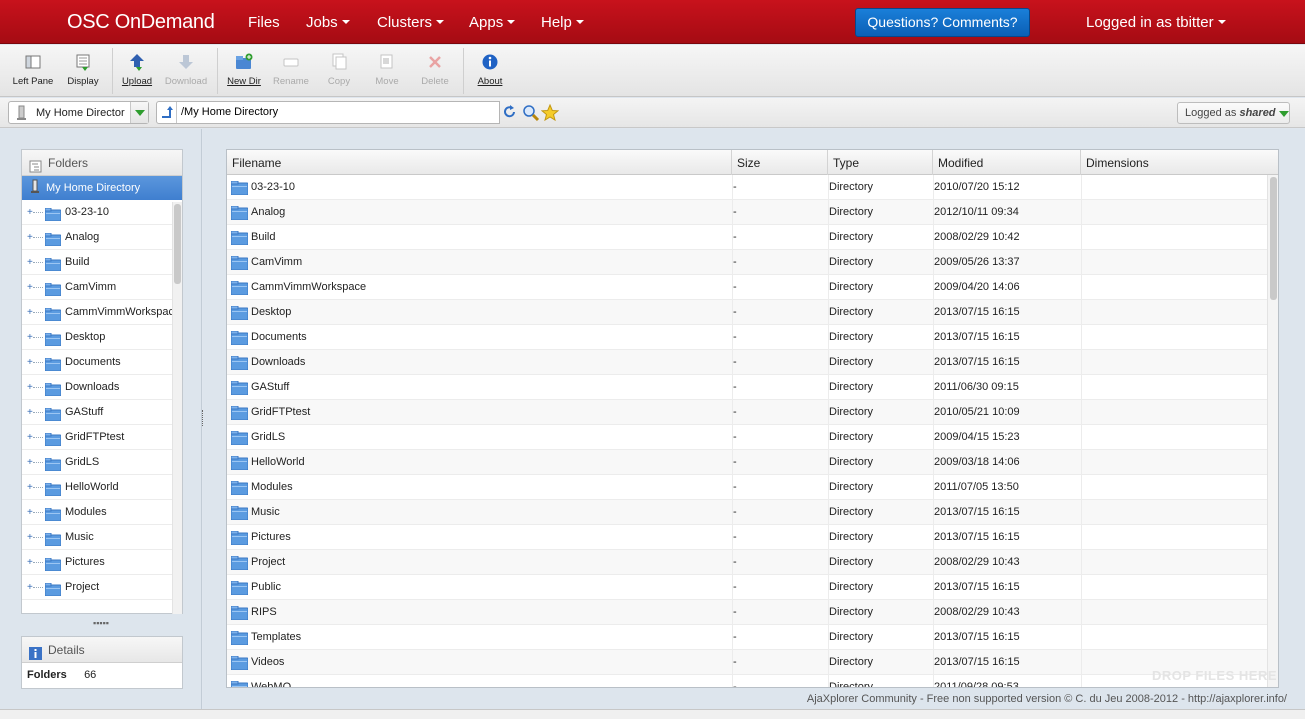 The image size is (1305, 719). Describe the element at coordinates (102, 487) in the screenshot. I see `tree-folder-item: + HelloWorld` at that location.